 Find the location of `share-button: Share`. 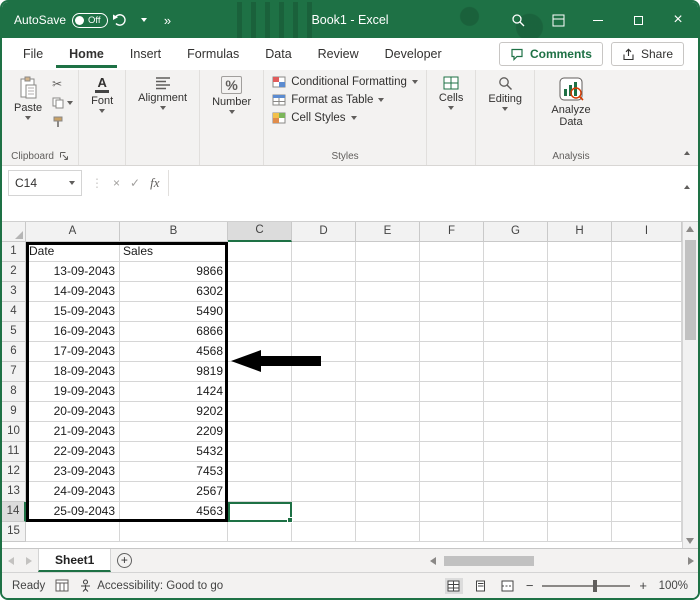

share-button: Share is located at coordinates (647, 54).